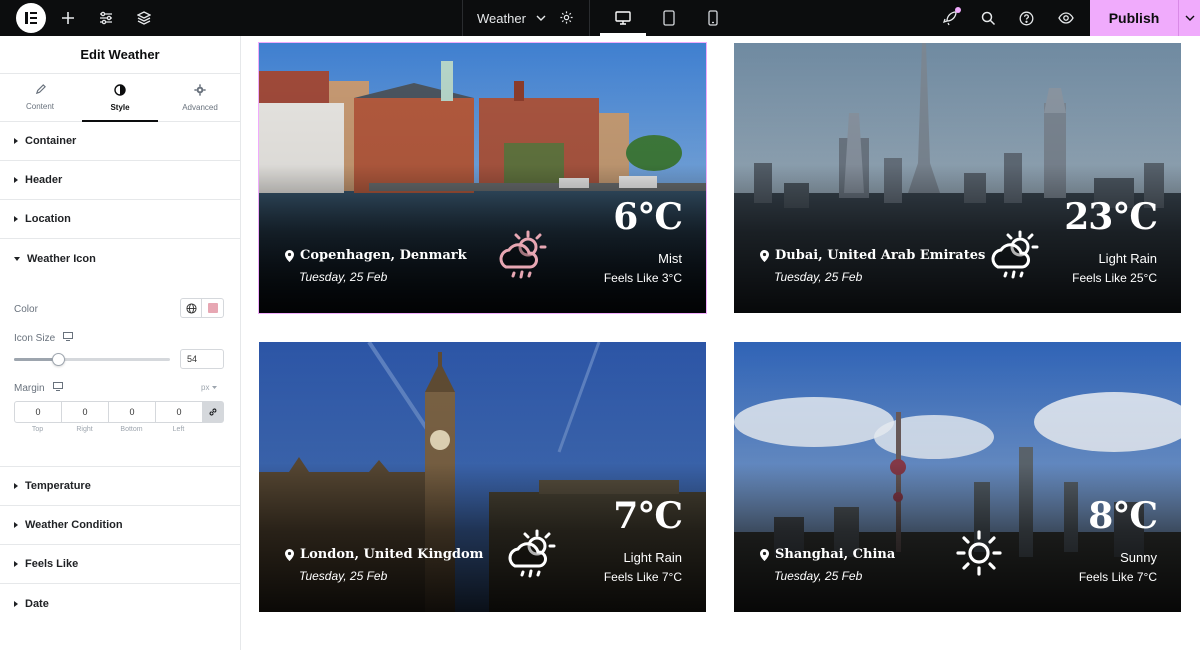 The image size is (1200, 650). I want to click on section-location: Location, so click(120, 219).